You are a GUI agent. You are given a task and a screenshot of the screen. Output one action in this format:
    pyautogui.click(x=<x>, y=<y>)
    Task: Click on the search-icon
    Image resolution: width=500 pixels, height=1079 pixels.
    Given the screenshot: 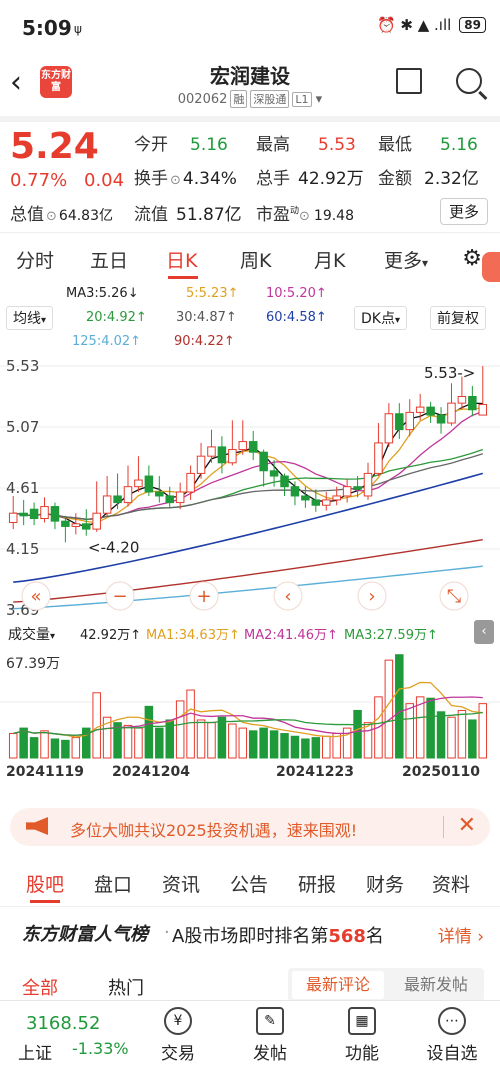 What is the action you would take?
    pyautogui.click(x=469, y=81)
    